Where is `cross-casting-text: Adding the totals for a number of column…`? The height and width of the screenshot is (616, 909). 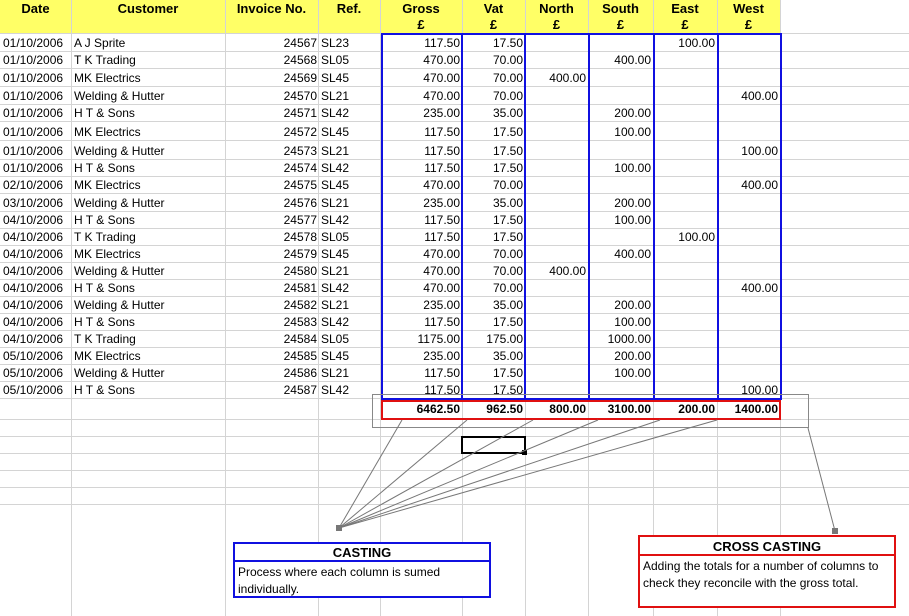
cross-casting-text: Adding the totals for a number of column… is located at coordinates (761, 574).